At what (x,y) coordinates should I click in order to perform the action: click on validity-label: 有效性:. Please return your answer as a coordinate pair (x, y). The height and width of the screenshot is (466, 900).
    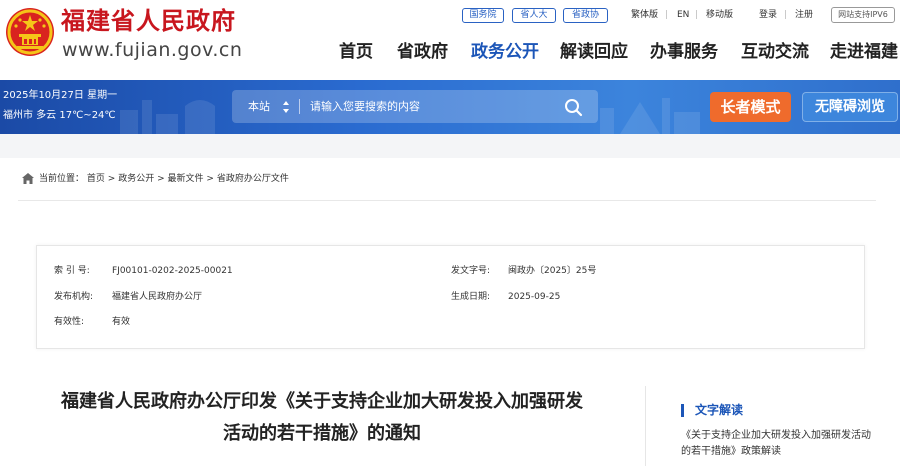
    Looking at the image, I should click on (69, 322).